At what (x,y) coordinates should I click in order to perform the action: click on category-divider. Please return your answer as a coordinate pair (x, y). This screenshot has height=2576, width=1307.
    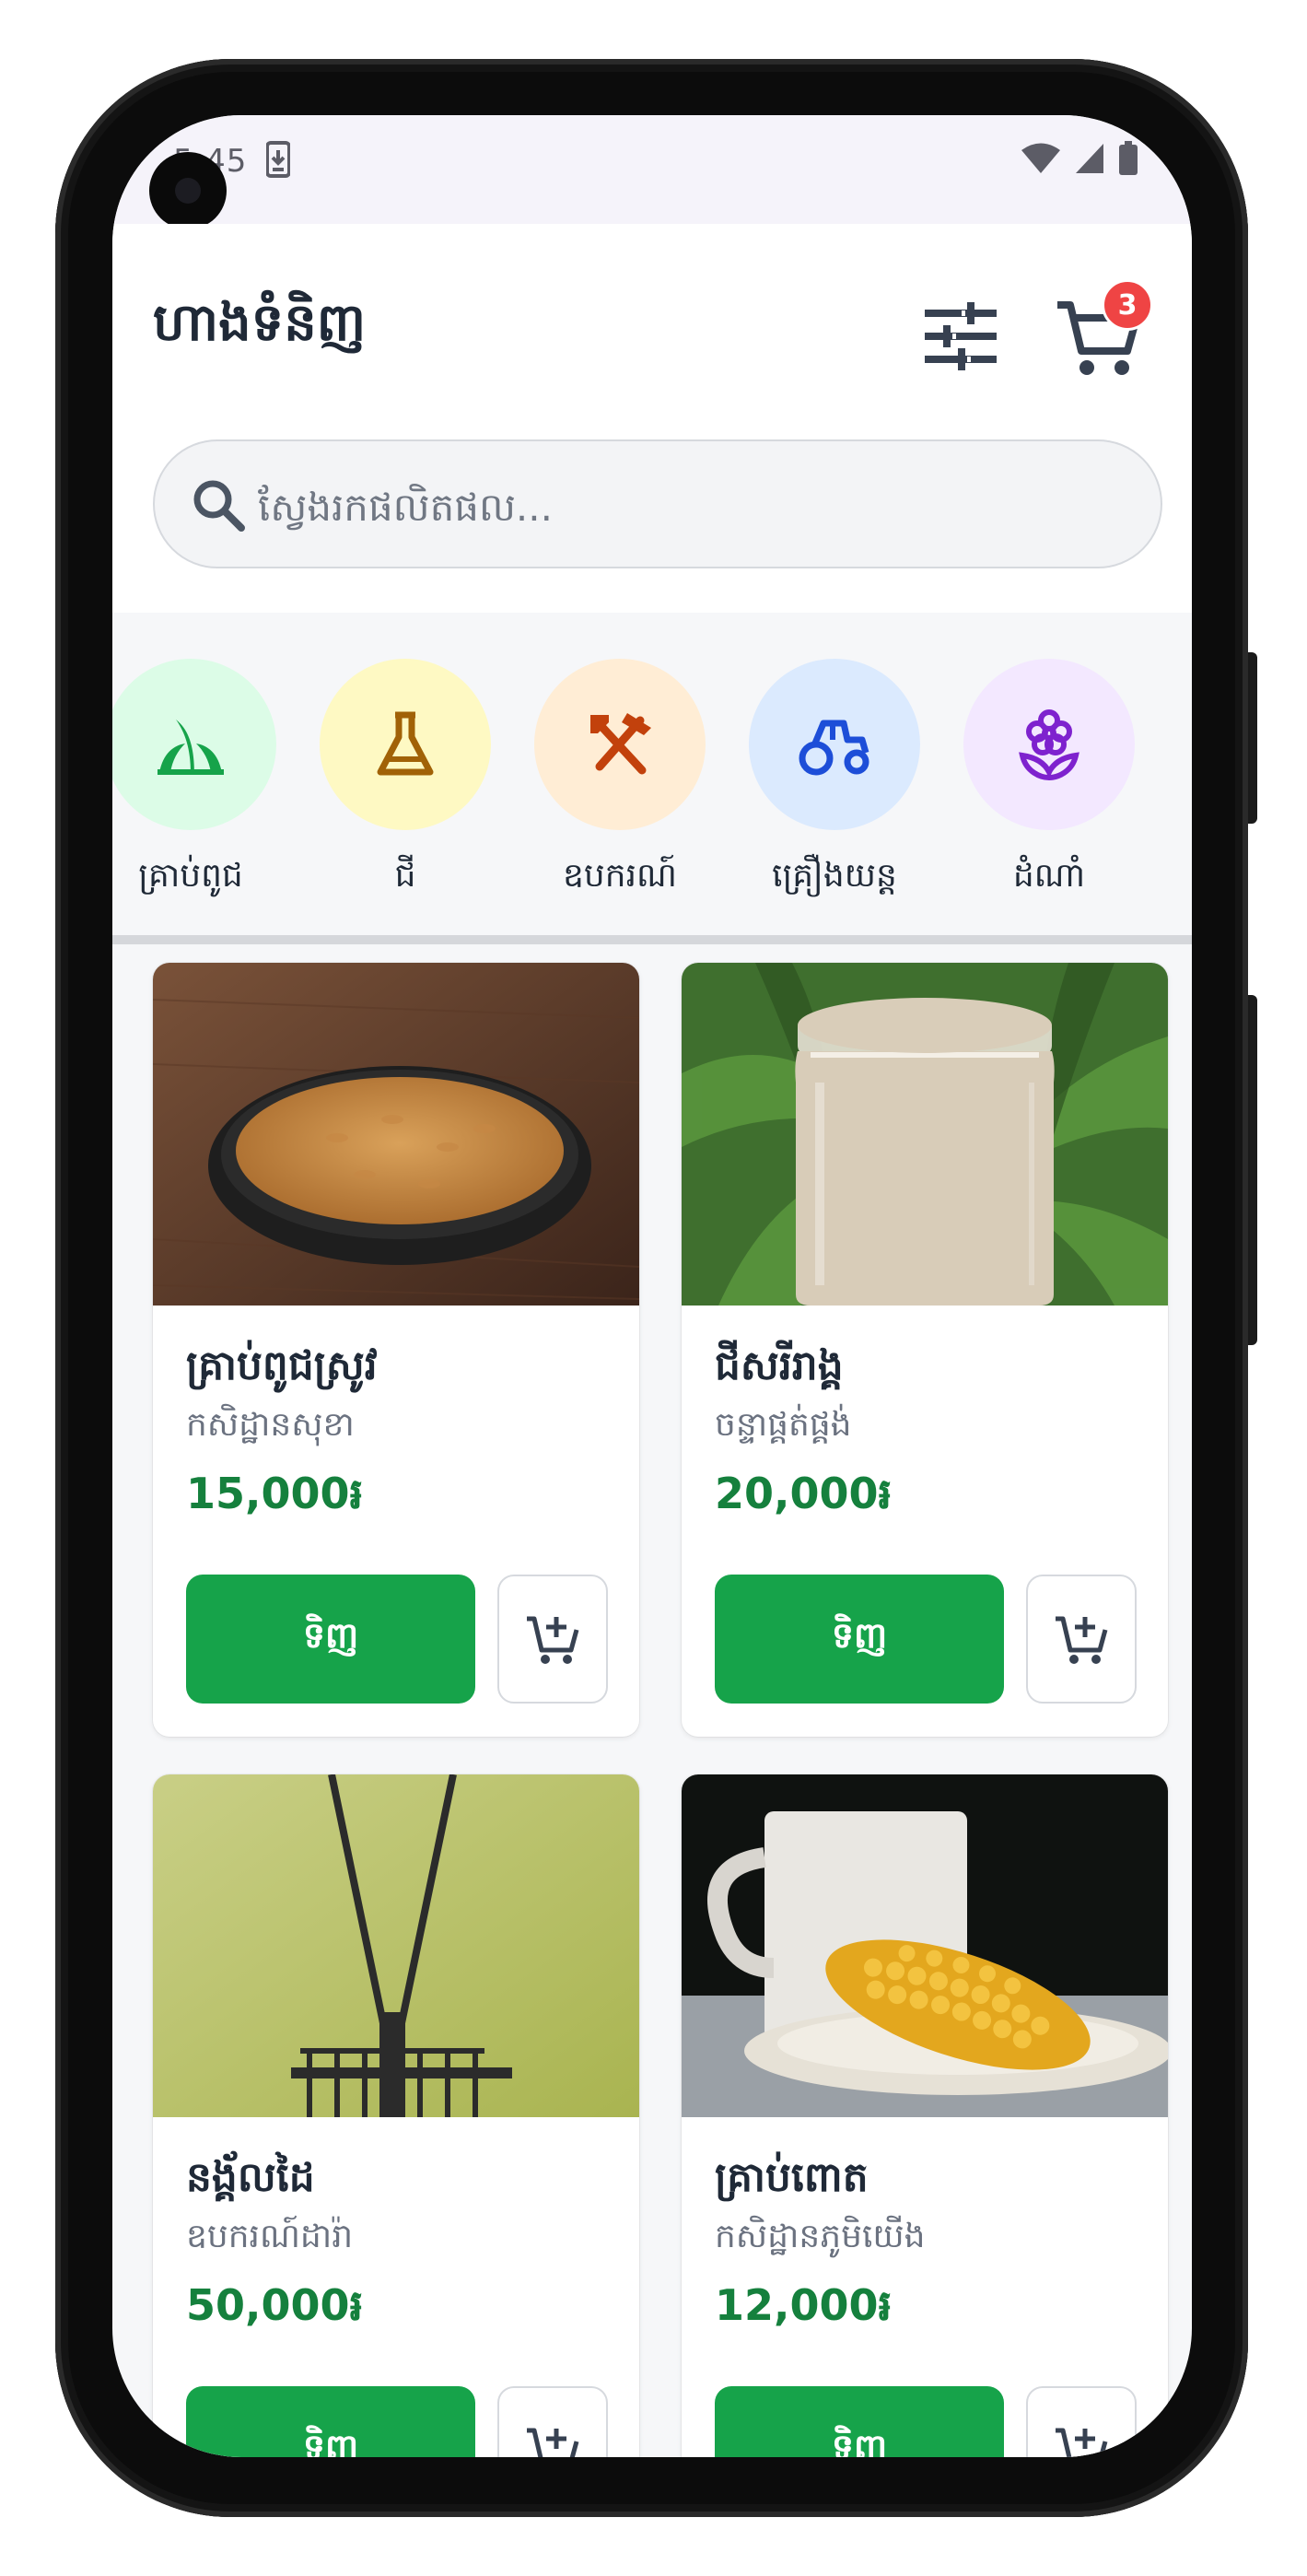
    Looking at the image, I should click on (652, 939).